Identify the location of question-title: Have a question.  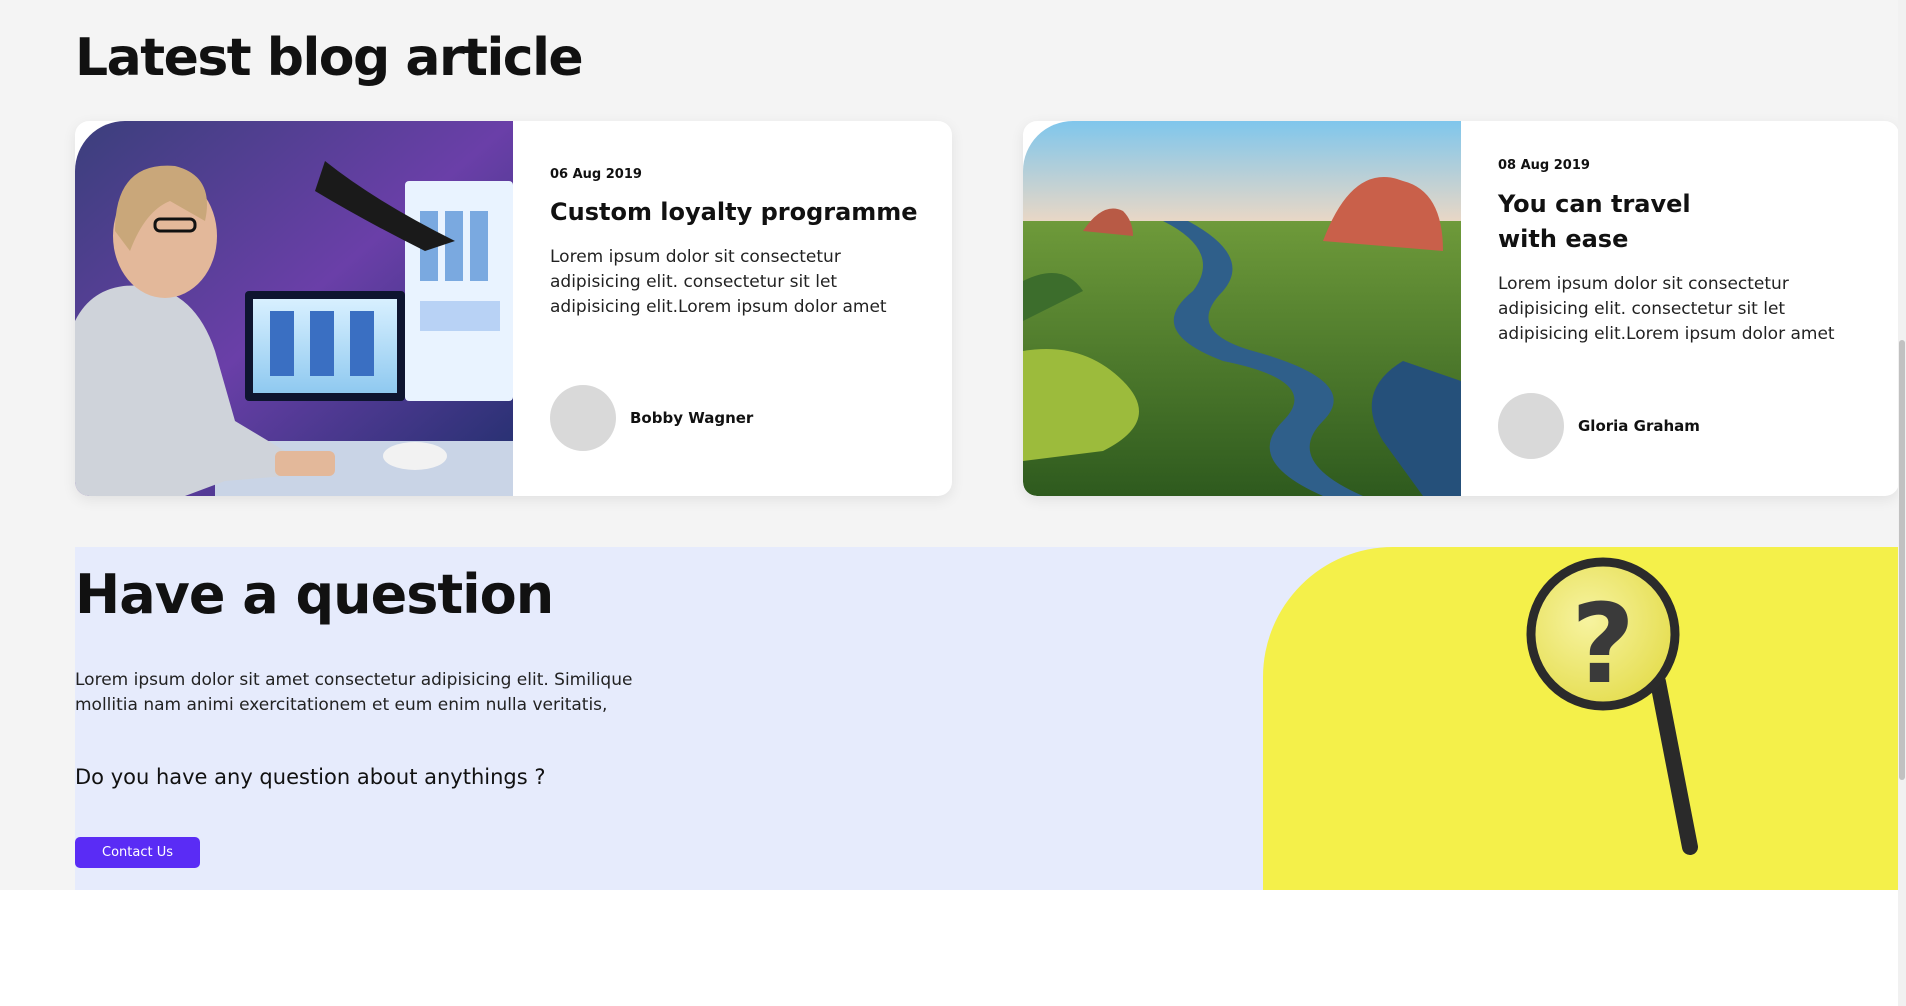
(314, 594).